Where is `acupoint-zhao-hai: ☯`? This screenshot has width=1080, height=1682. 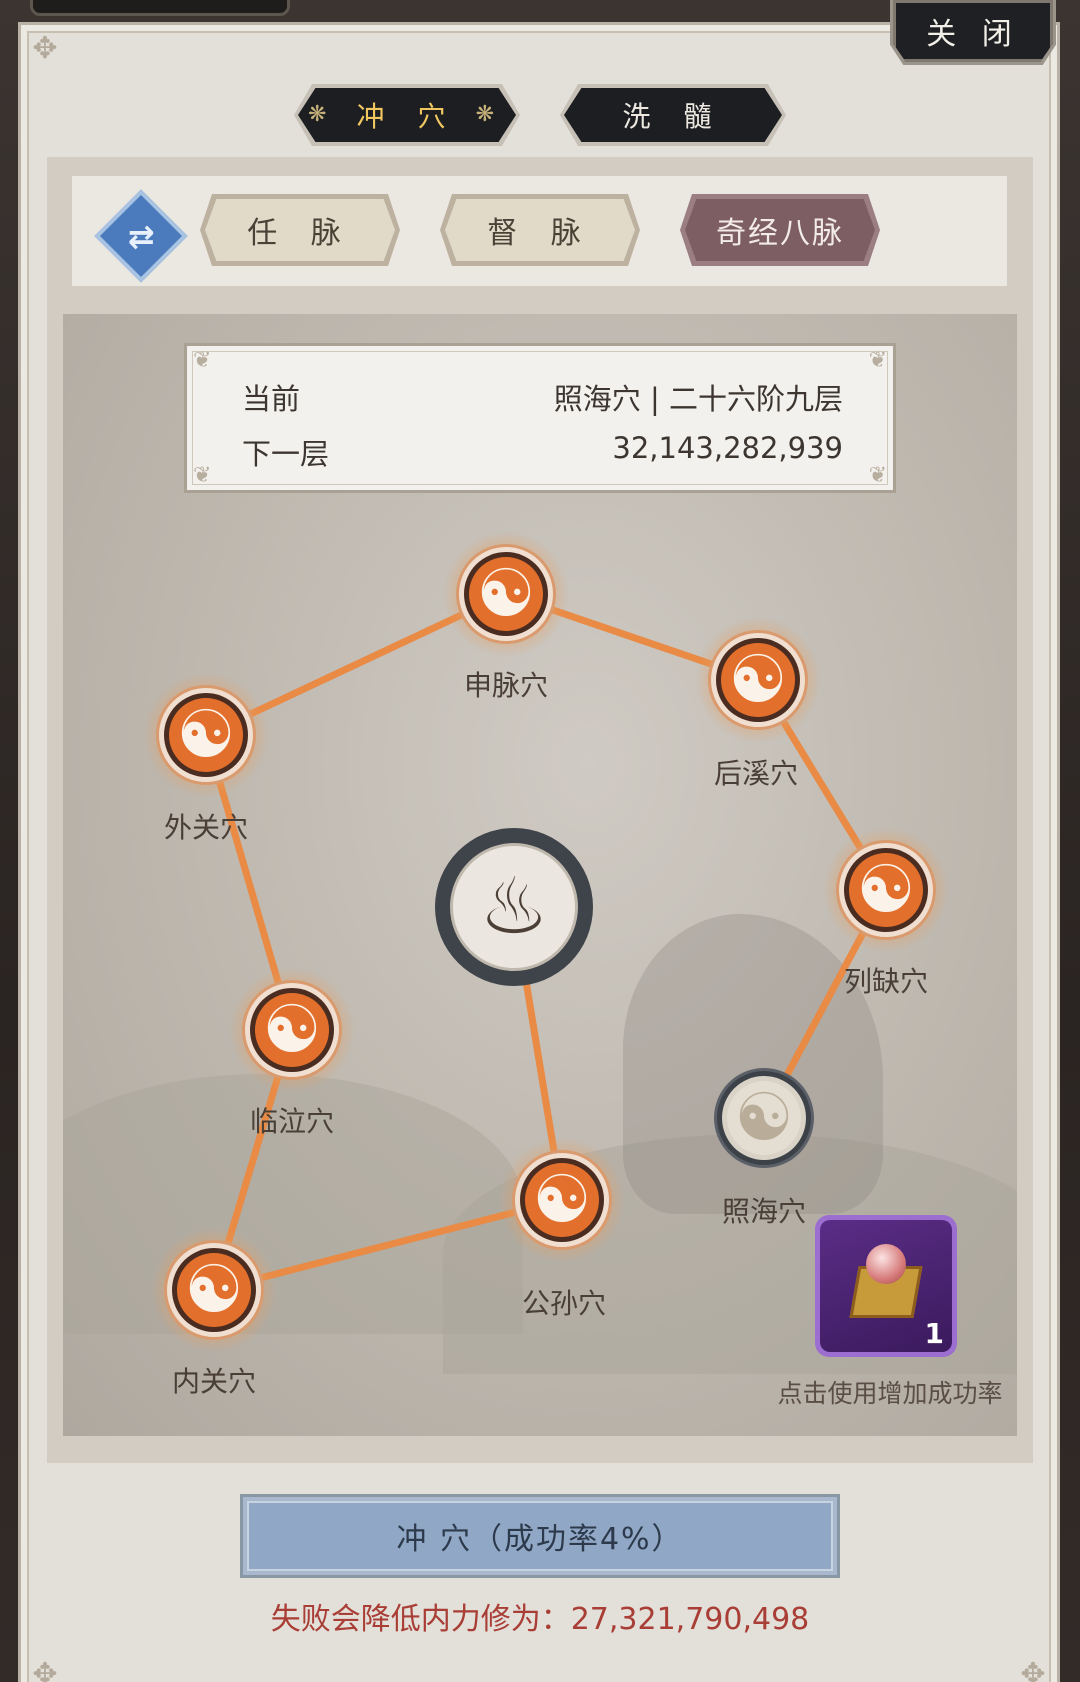 acupoint-zhao-hai: ☯ is located at coordinates (764, 1118).